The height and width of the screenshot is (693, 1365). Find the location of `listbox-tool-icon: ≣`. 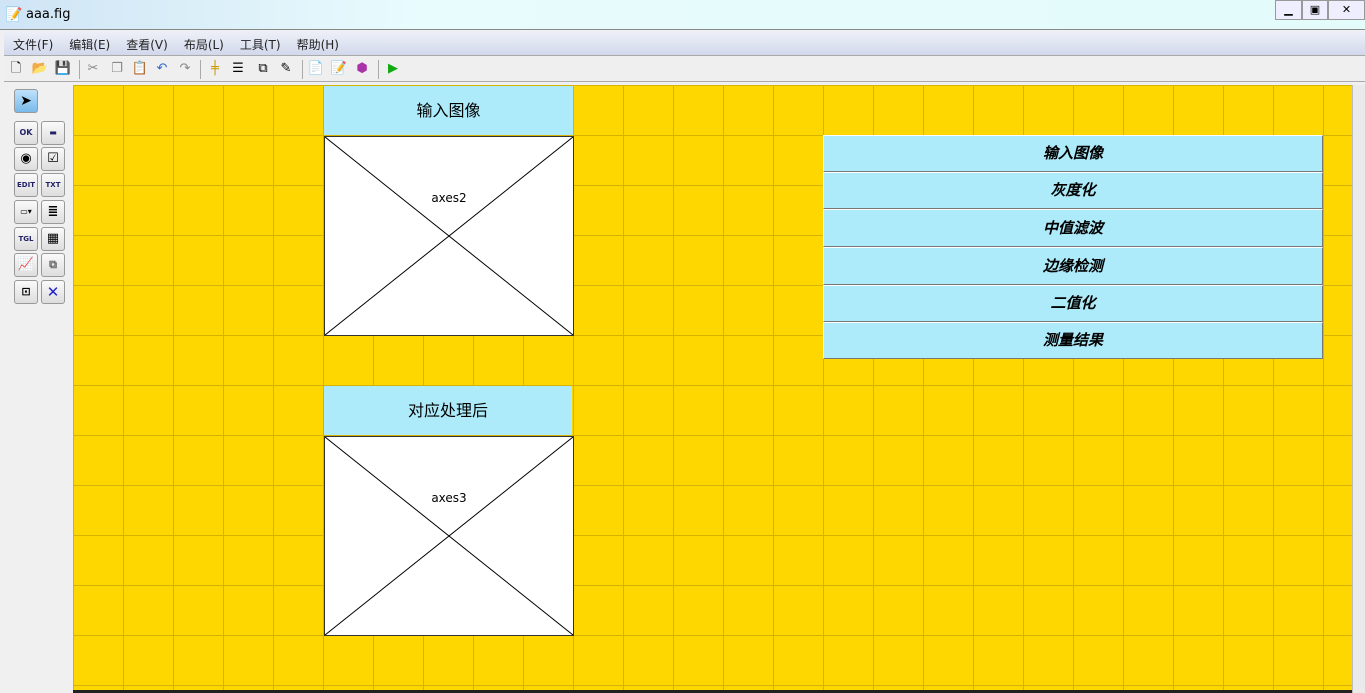

listbox-tool-icon: ≣ is located at coordinates (53, 212).